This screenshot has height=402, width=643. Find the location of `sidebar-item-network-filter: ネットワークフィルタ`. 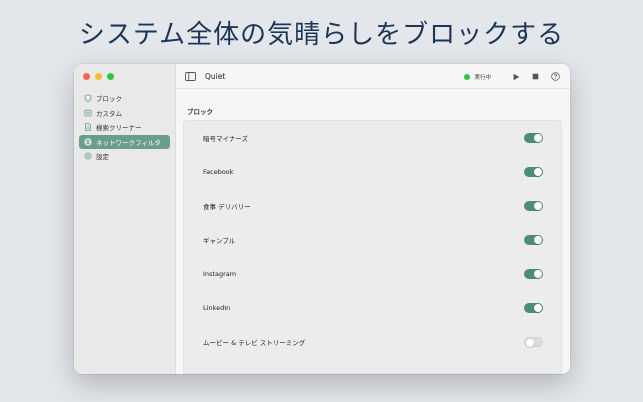

sidebar-item-network-filter: ネットワークフィルタ is located at coordinates (124, 141).